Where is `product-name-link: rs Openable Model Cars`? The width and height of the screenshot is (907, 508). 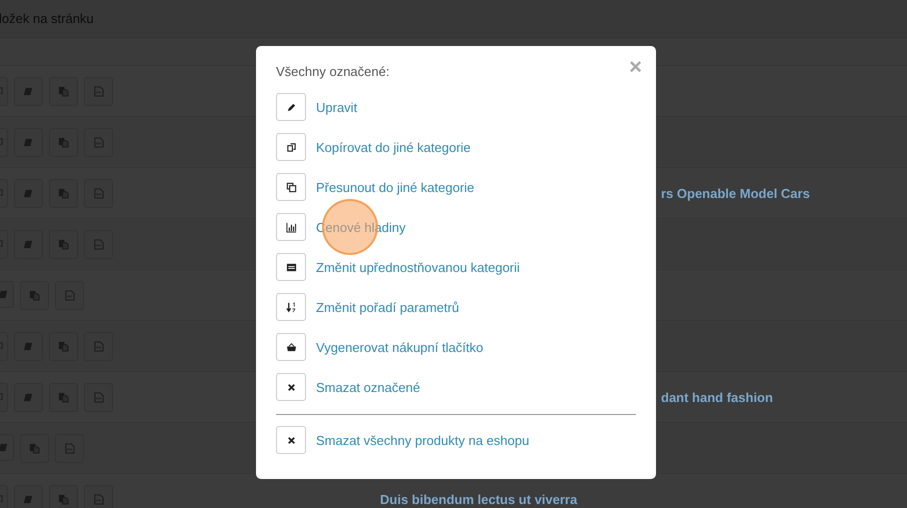 product-name-link: rs Openable Model Cars is located at coordinates (735, 193).